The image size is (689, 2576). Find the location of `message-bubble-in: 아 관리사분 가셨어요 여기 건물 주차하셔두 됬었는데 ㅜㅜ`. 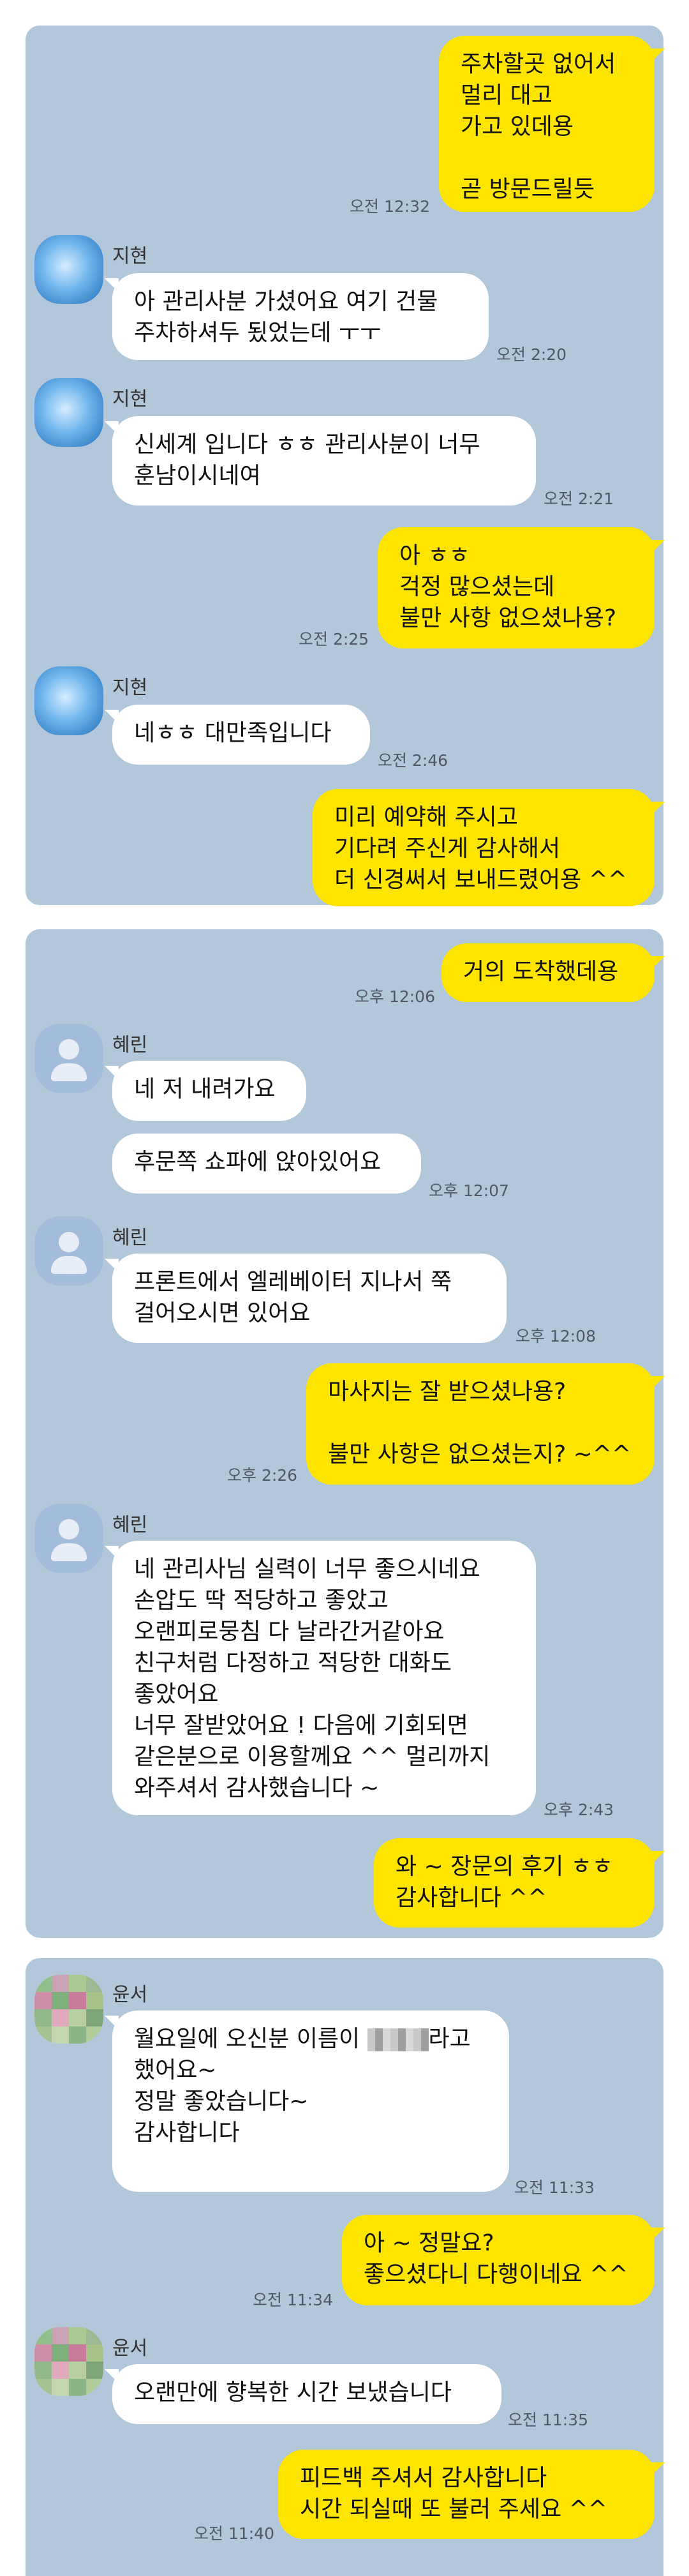

message-bubble-in: 아 관리사분 가셨어요 여기 건물 주차하셔두 됬었는데 ㅜㅜ is located at coordinates (300, 316).